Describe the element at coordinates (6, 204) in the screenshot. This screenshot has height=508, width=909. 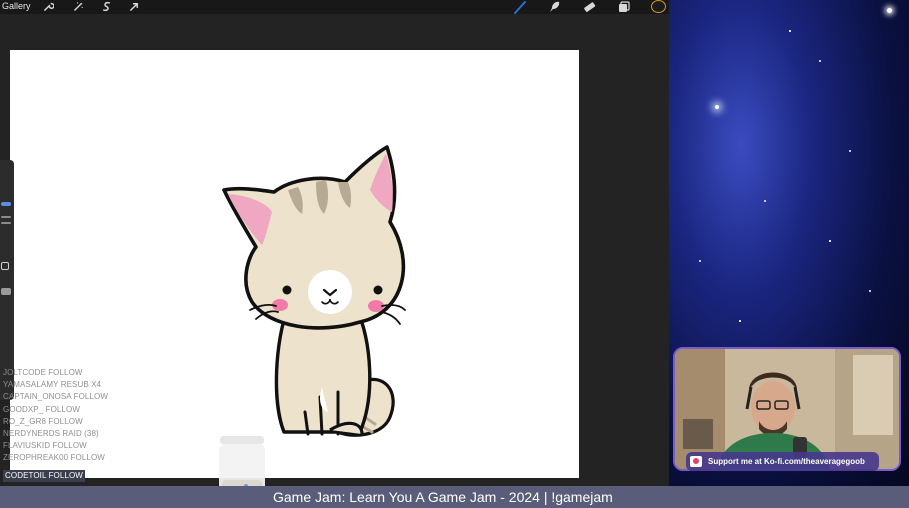
I see `brush-size-slider` at that location.